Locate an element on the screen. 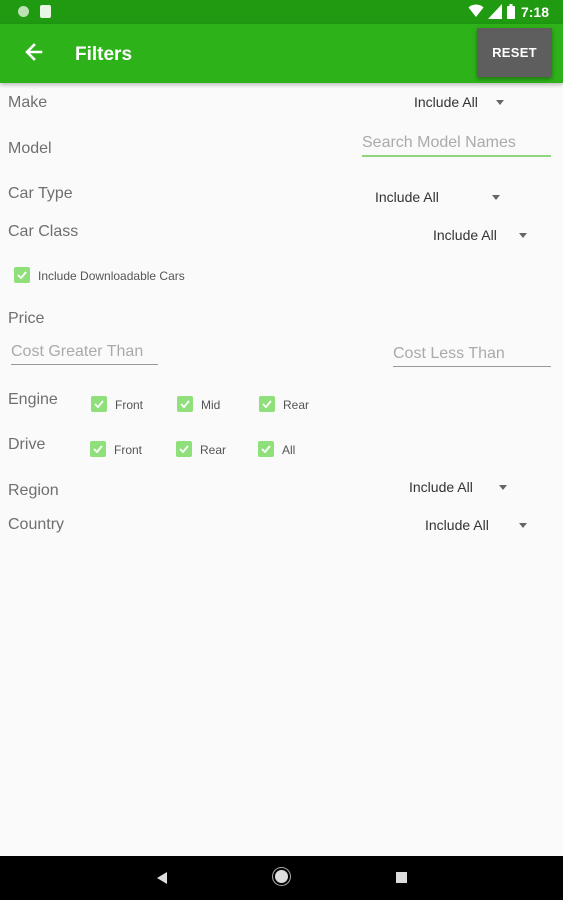 Image resolution: width=563 pixels, height=900 pixels. make-dropdown-value: Include All is located at coordinates (446, 102).